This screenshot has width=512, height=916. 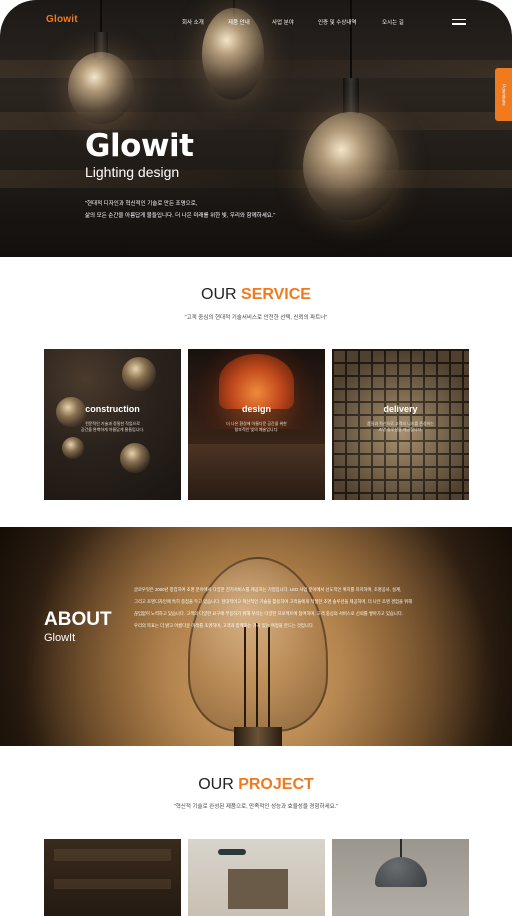 I want to click on service-card-label: construction, so click(x=112, y=409).